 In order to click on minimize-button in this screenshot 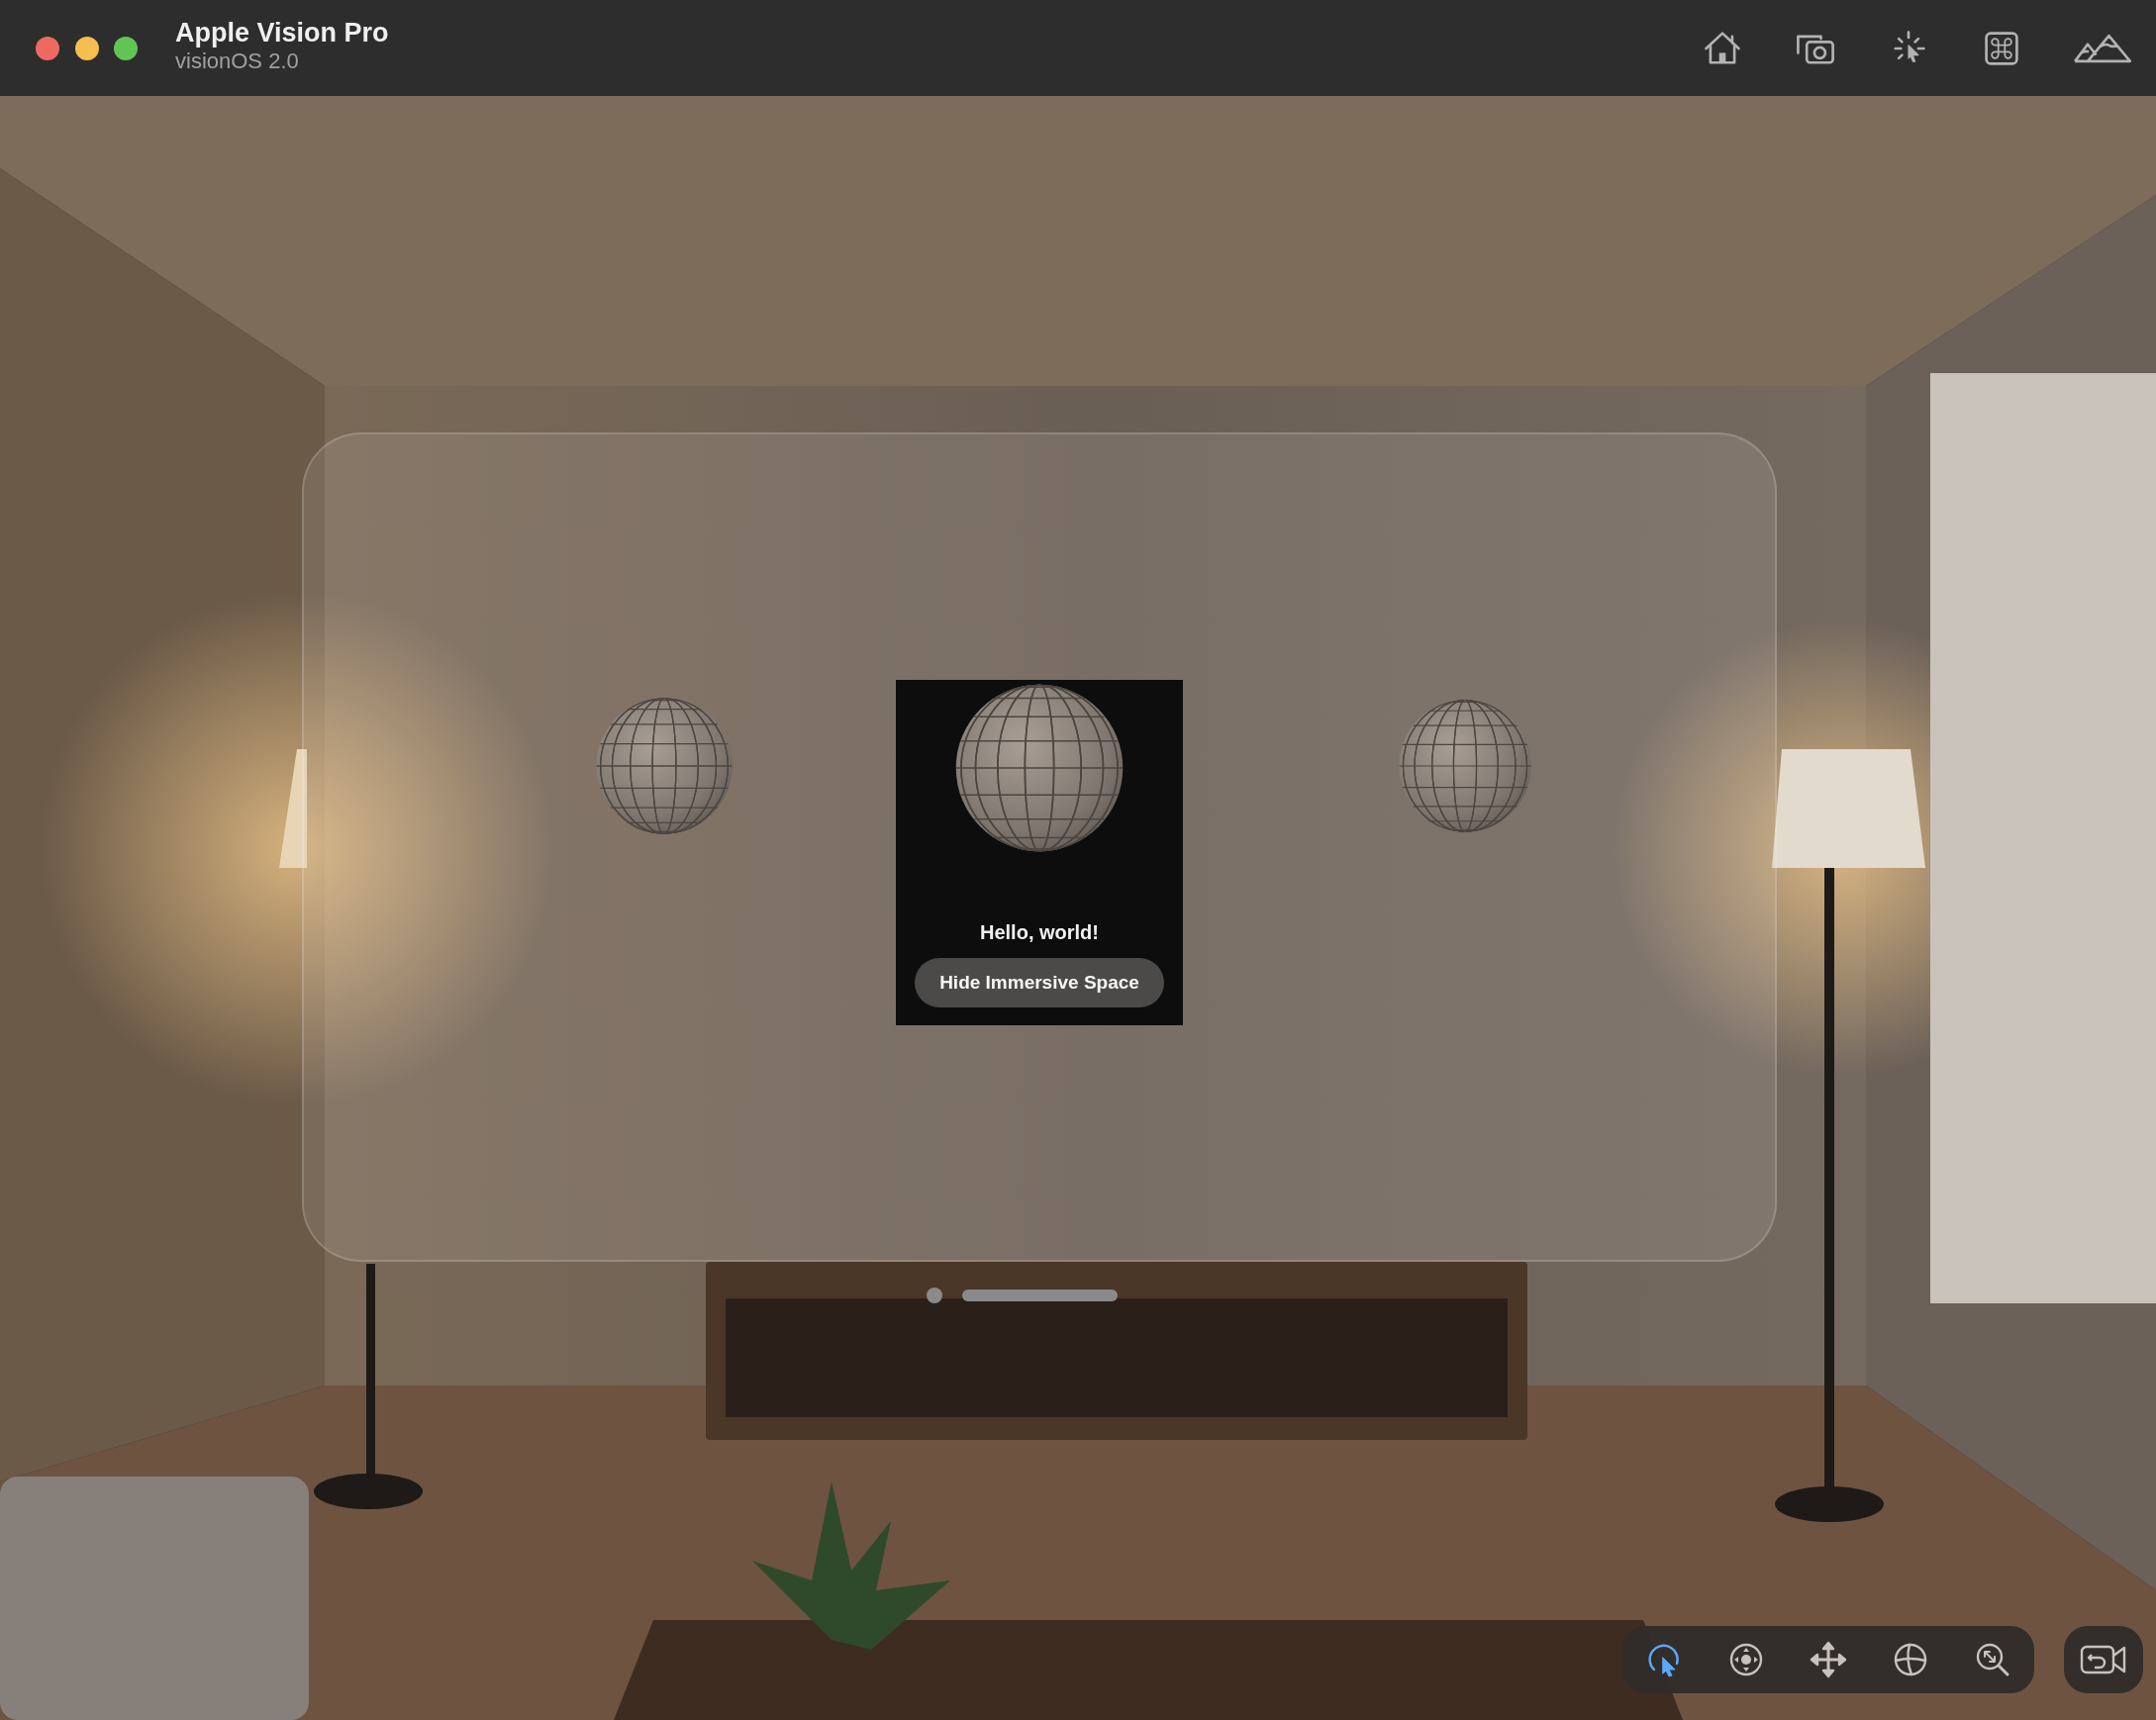, I will do `click(87, 48)`.